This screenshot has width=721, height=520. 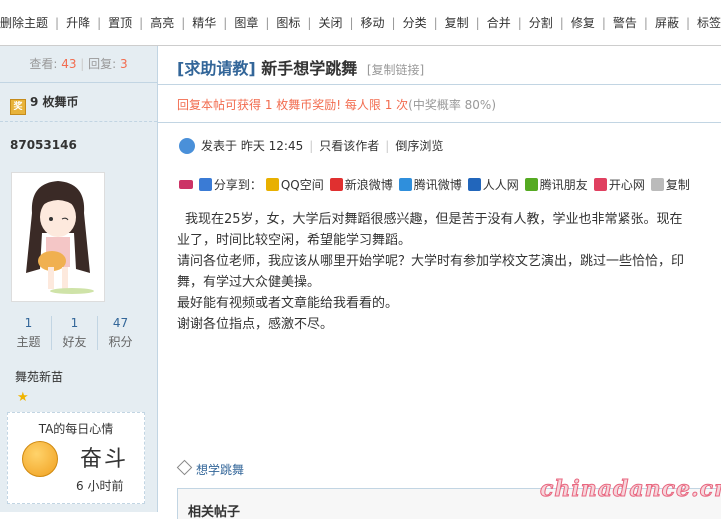 I want to click on author-name: 87053146, so click(x=78, y=137).